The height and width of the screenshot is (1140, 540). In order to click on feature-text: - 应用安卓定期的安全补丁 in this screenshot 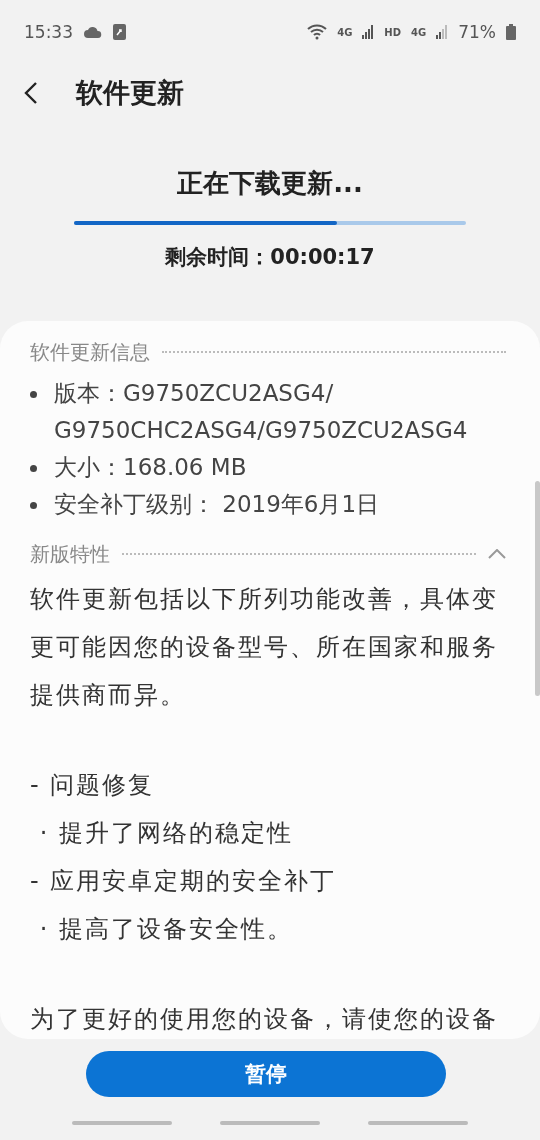, I will do `click(184, 881)`.